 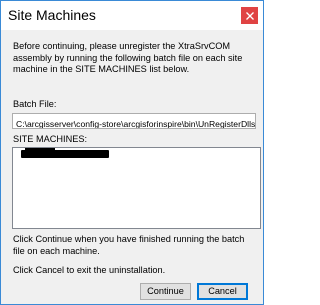 I want to click on redaction-mark, so click(x=40, y=150).